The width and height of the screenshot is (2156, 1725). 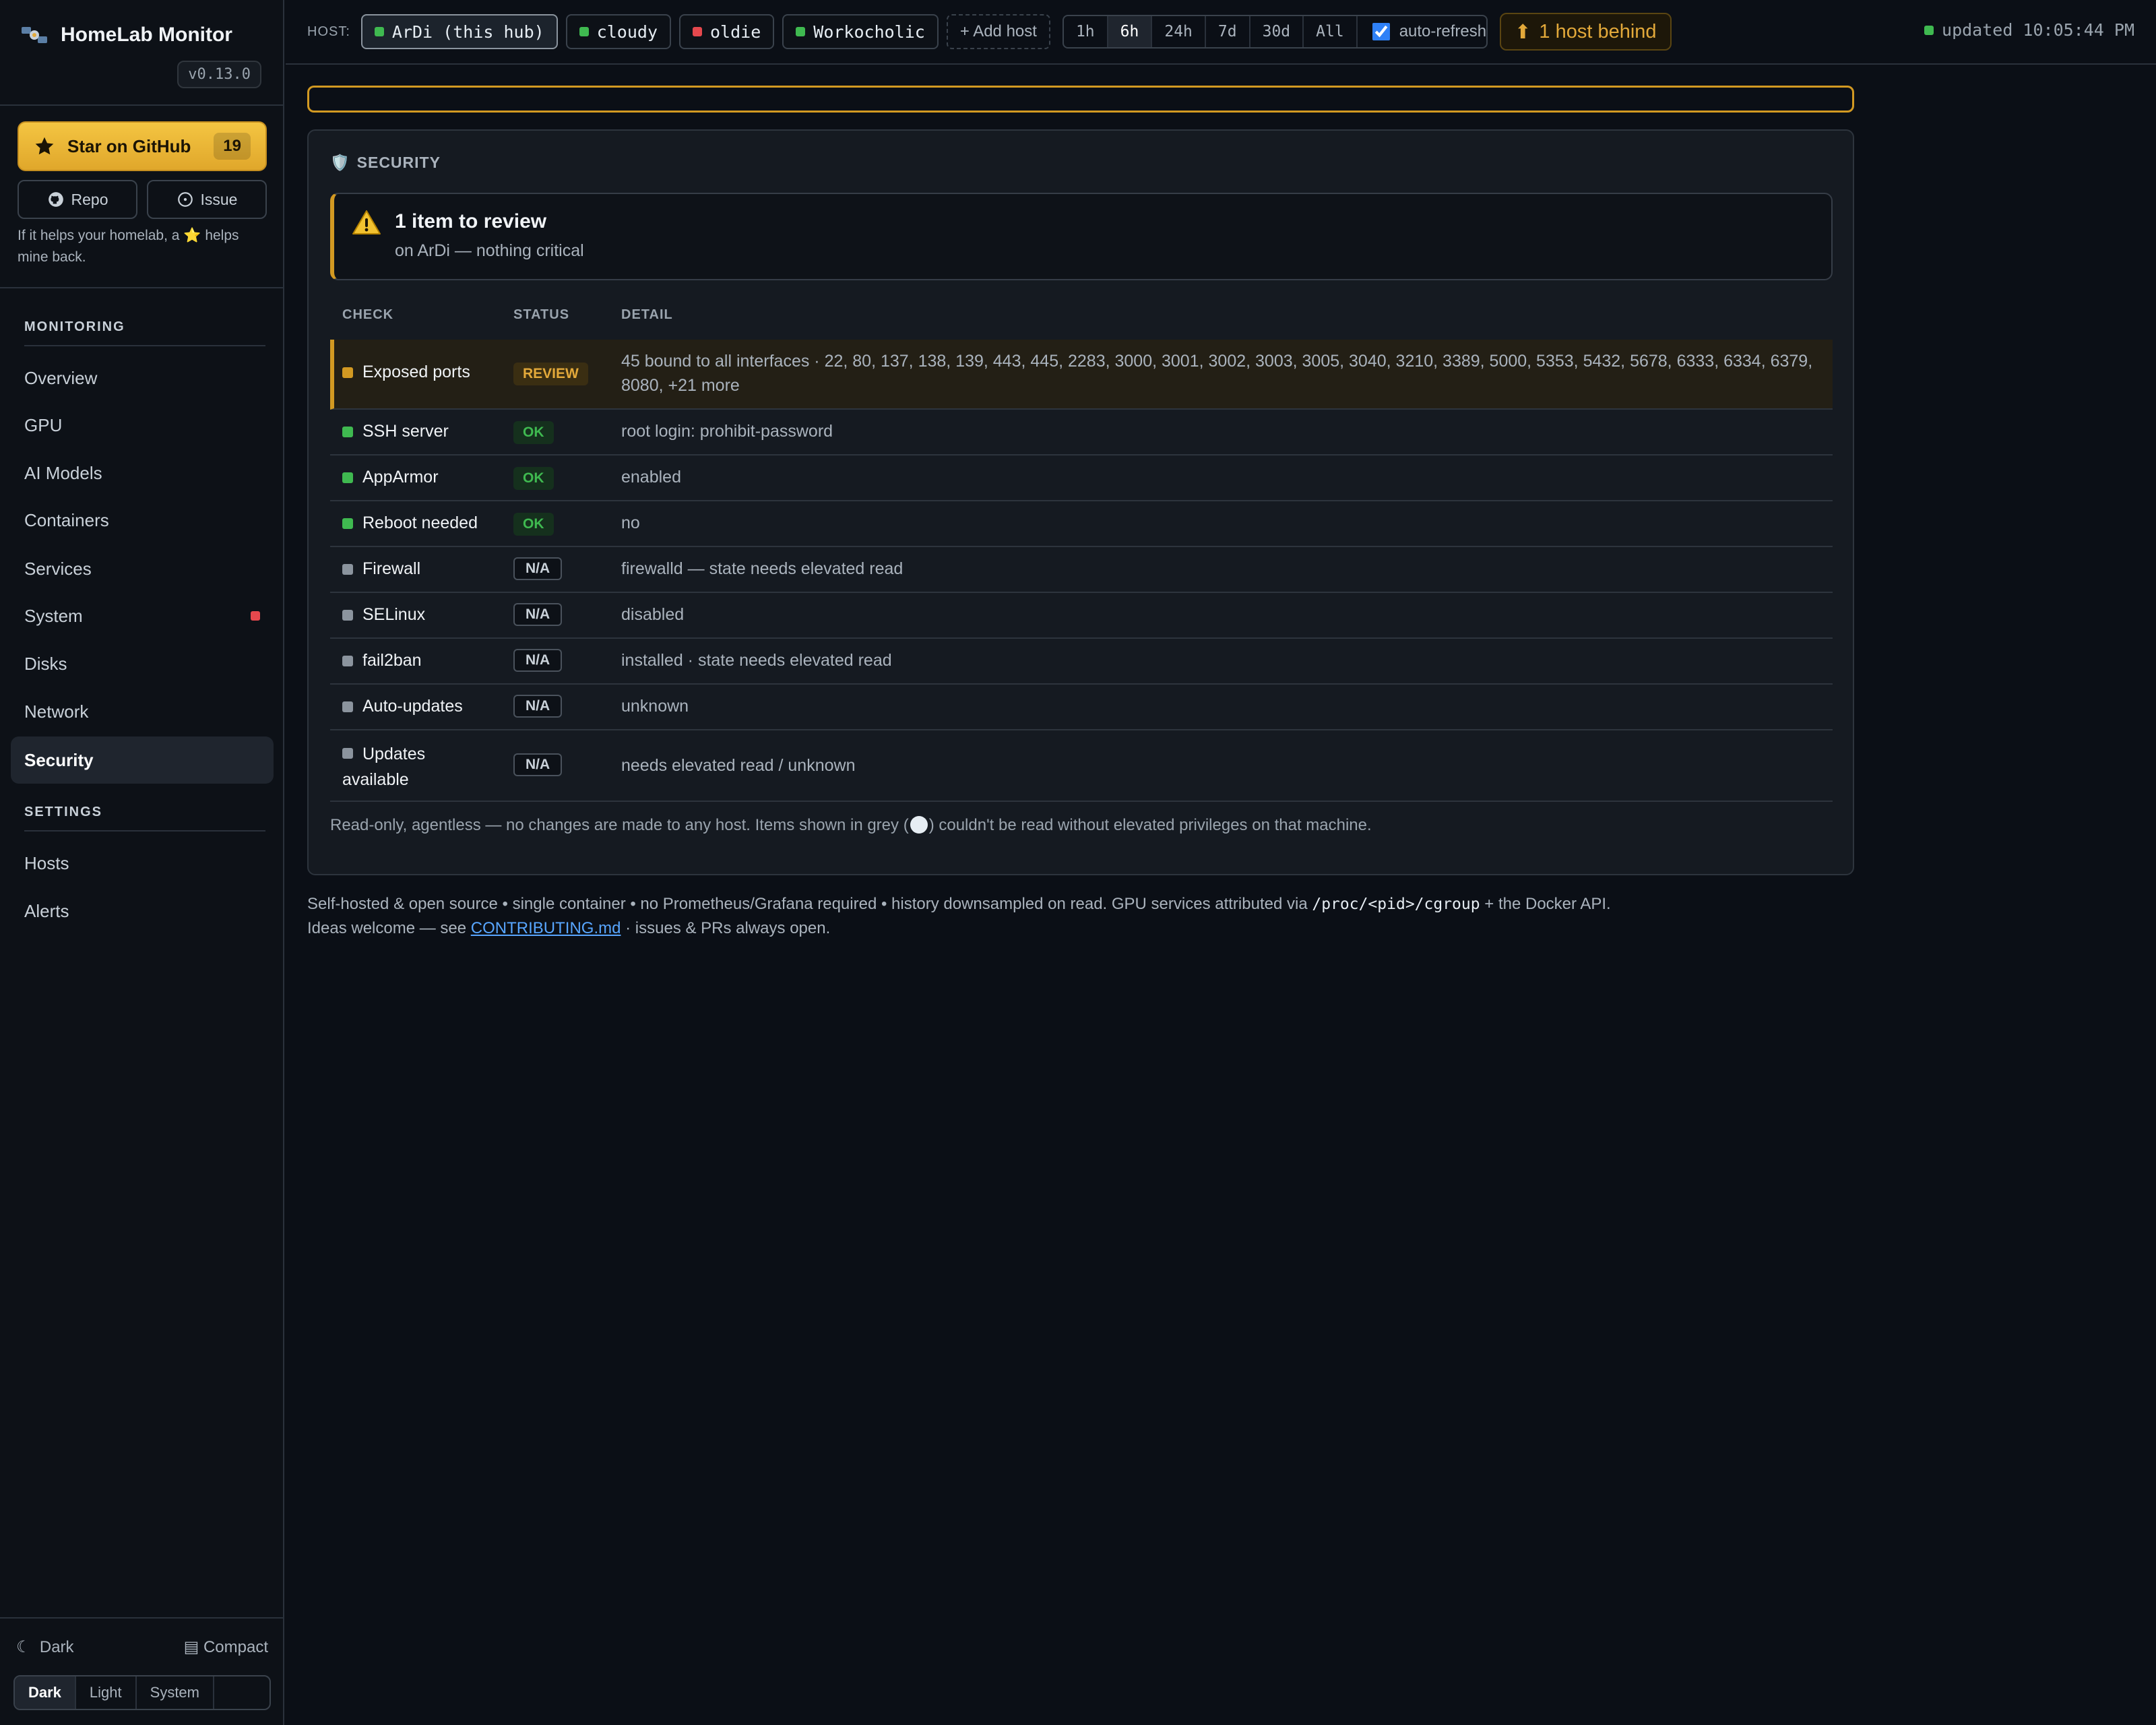 I want to click on contributing-link: CONTRIBUTING.md, so click(x=546, y=928).